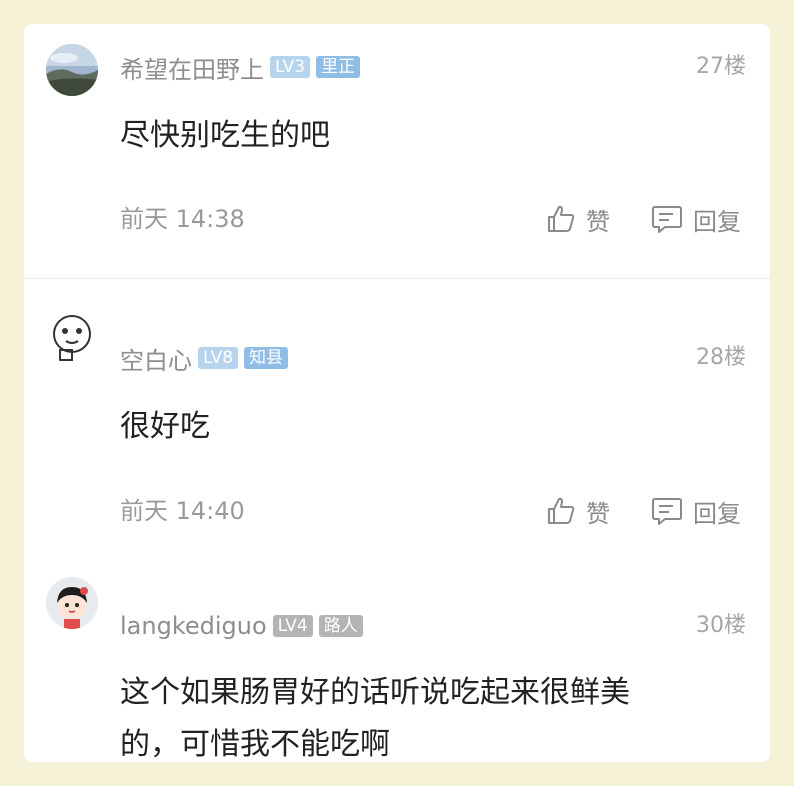  I want to click on level-badge: LV3, so click(290, 67).